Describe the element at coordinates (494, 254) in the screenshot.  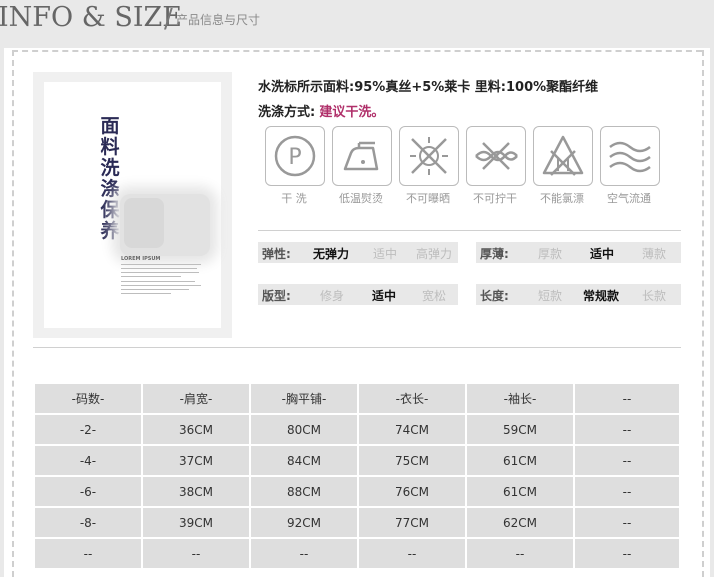
I see `attr-thickness-label: 厚薄:` at that location.